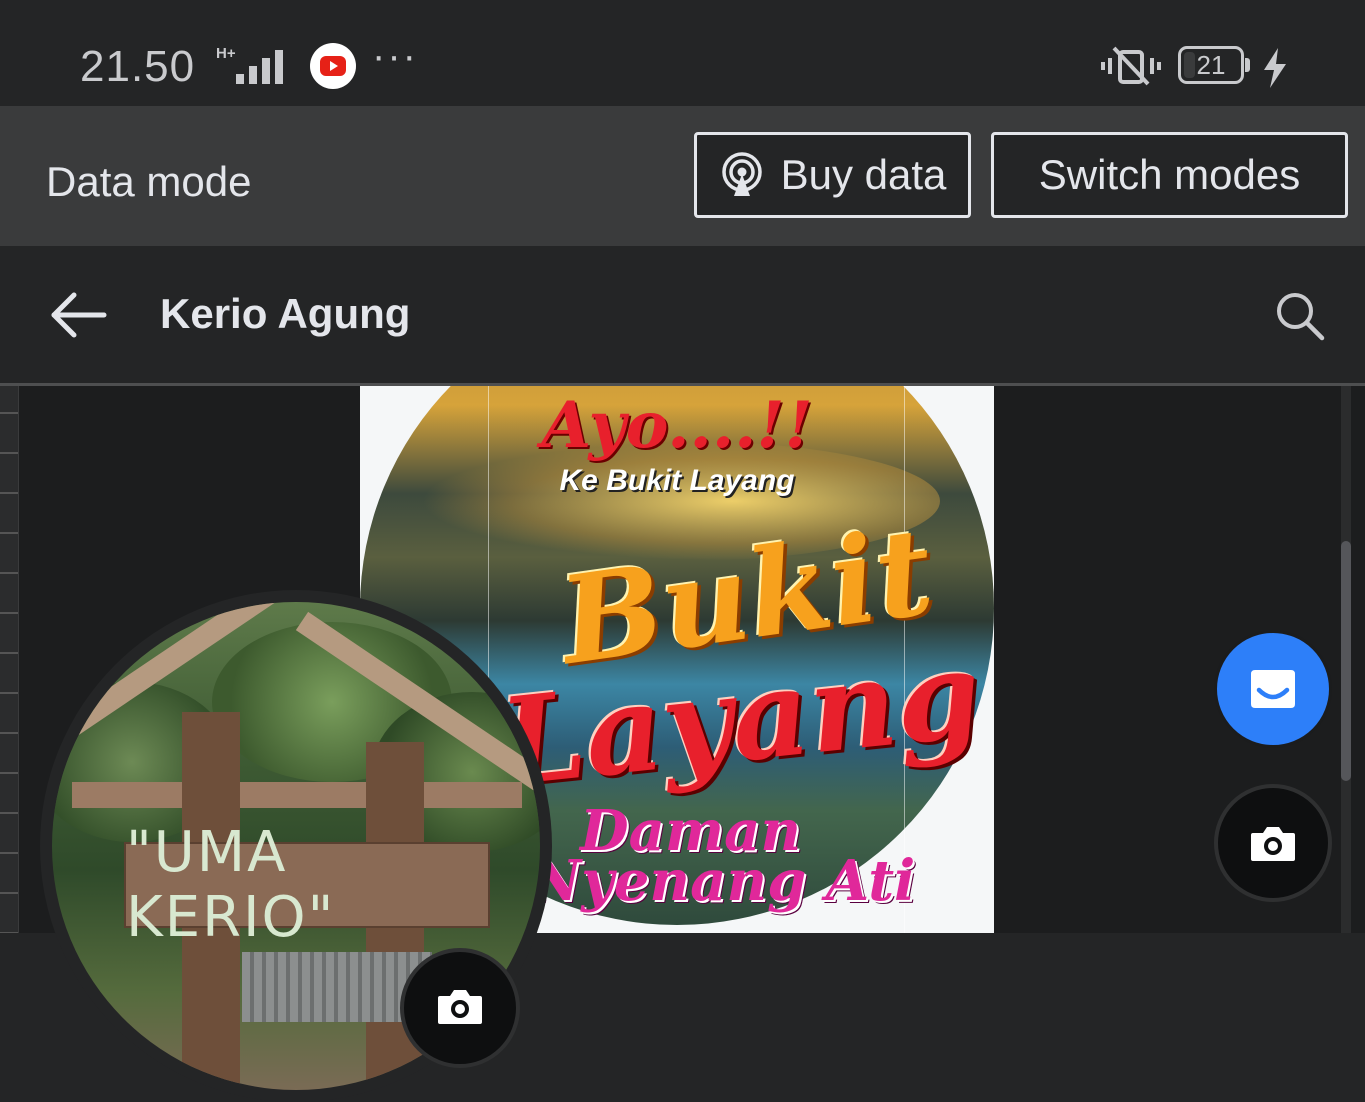  What do you see at coordinates (682, 176) in the screenshot?
I see `data-mode-bar: Data mode Buy data Switch modes` at bounding box center [682, 176].